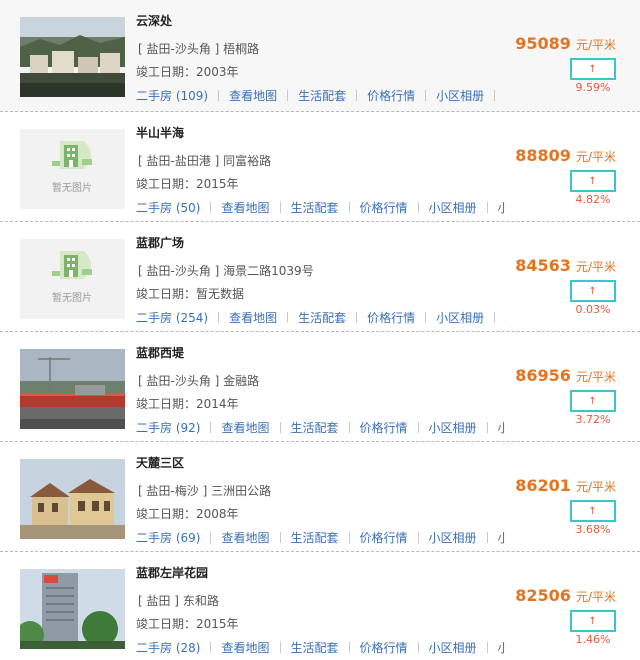 This screenshot has width=640, height=660. Describe the element at coordinates (172, 491) in the screenshot. I see `district-label: [ 盐田-梅沙 ]` at that location.